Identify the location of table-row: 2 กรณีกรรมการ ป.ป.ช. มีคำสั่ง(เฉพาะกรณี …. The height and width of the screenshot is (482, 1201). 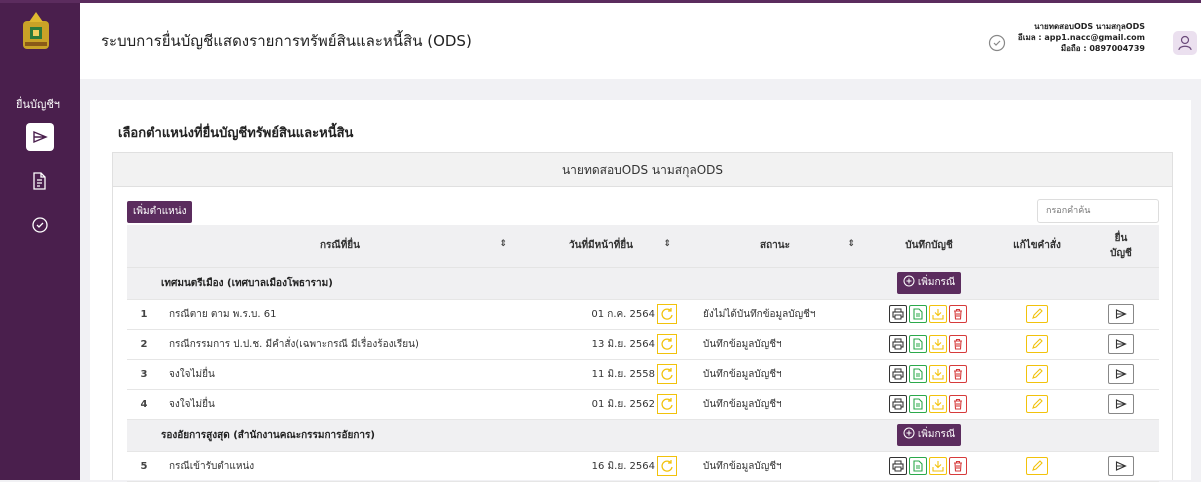
(643, 344).